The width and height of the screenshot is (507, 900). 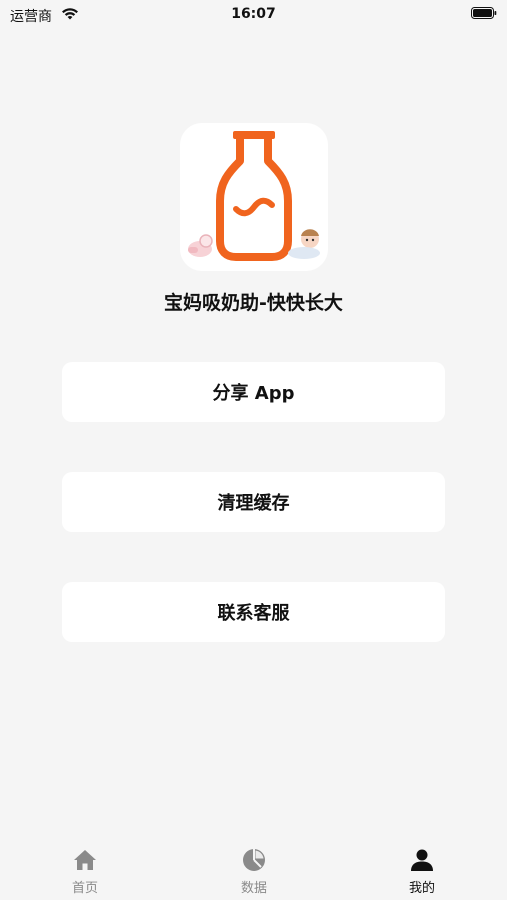 What do you see at coordinates (254, 860) in the screenshot?
I see `pie-chart-icon` at bounding box center [254, 860].